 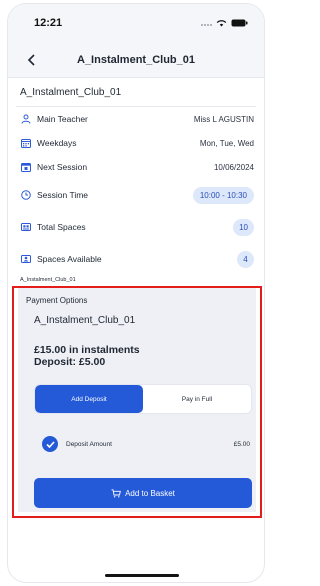 What do you see at coordinates (25, 259) in the screenshot?
I see `seat-available-icon` at bounding box center [25, 259].